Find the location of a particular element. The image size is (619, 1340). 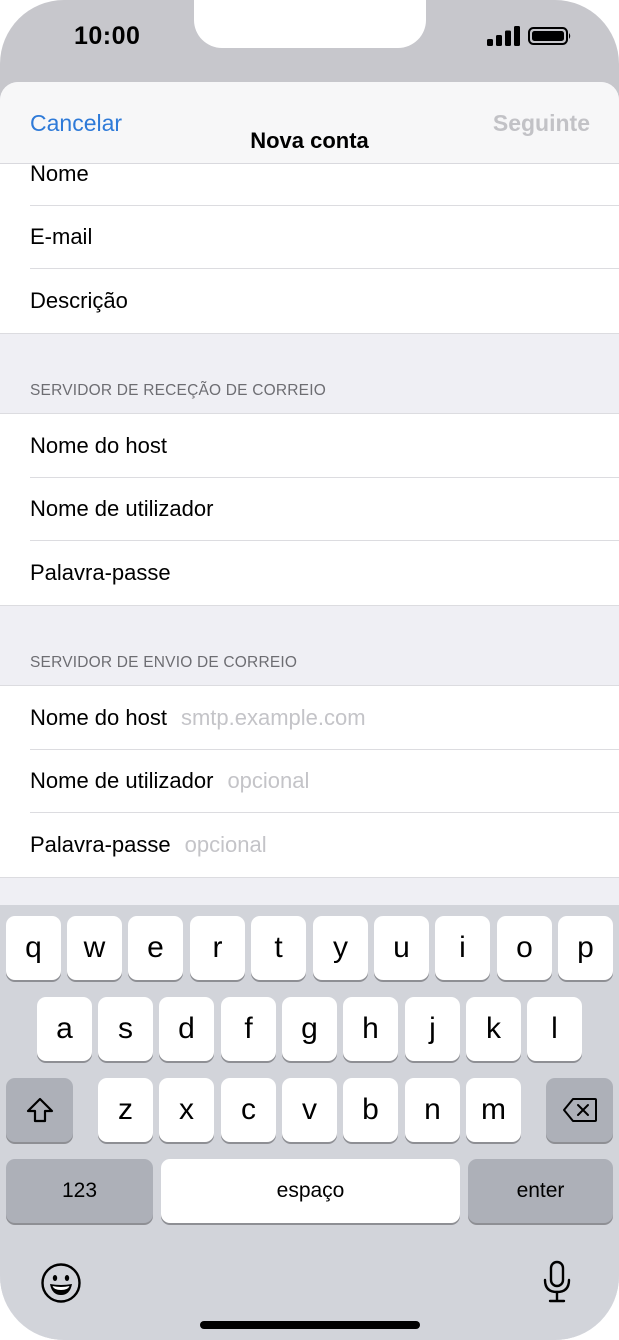

description-field: Descrição is located at coordinates (309, 301).